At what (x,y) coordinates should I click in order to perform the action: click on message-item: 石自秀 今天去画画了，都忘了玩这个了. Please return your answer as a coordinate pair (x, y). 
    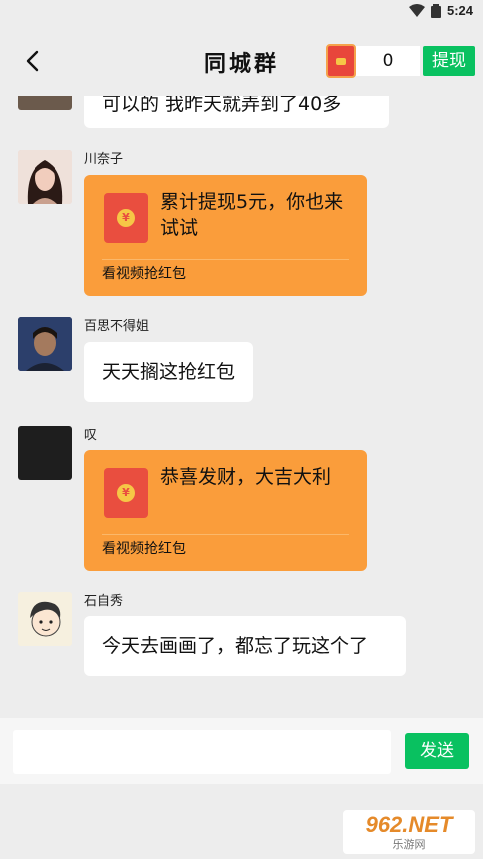
    Looking at the image, I should click on (241, 652).